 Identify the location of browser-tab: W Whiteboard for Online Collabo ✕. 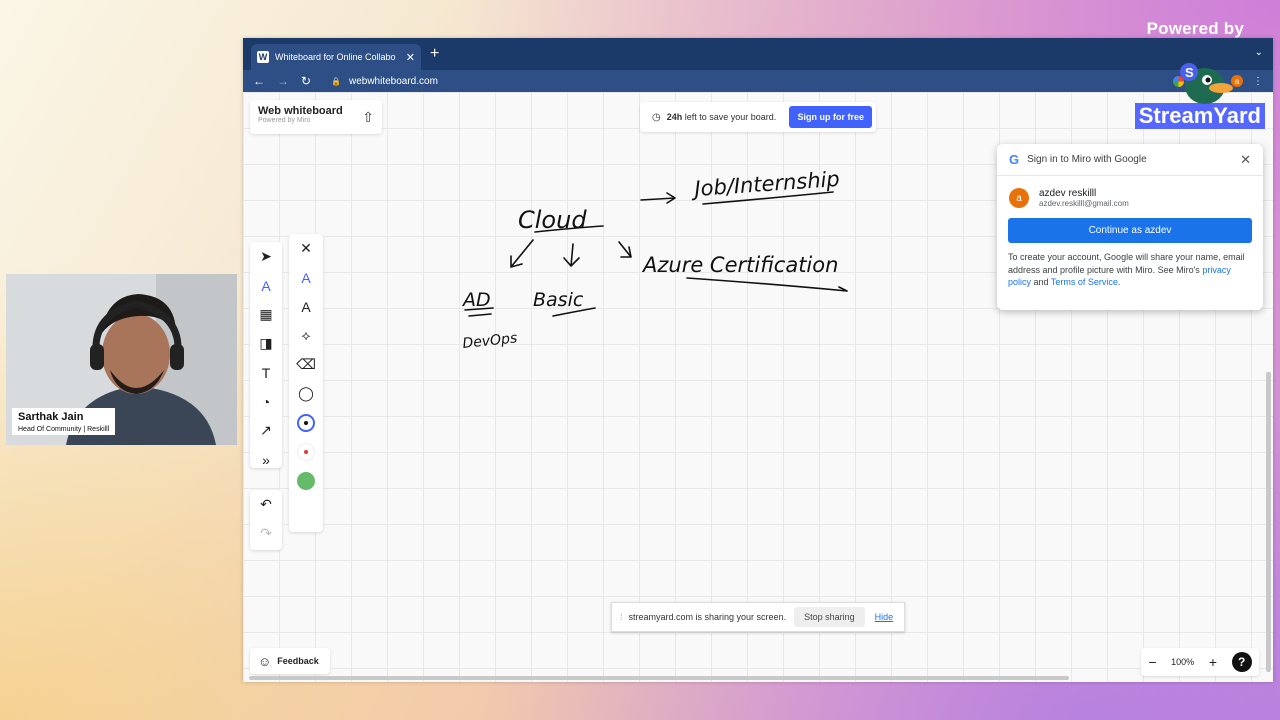
(336, 57).